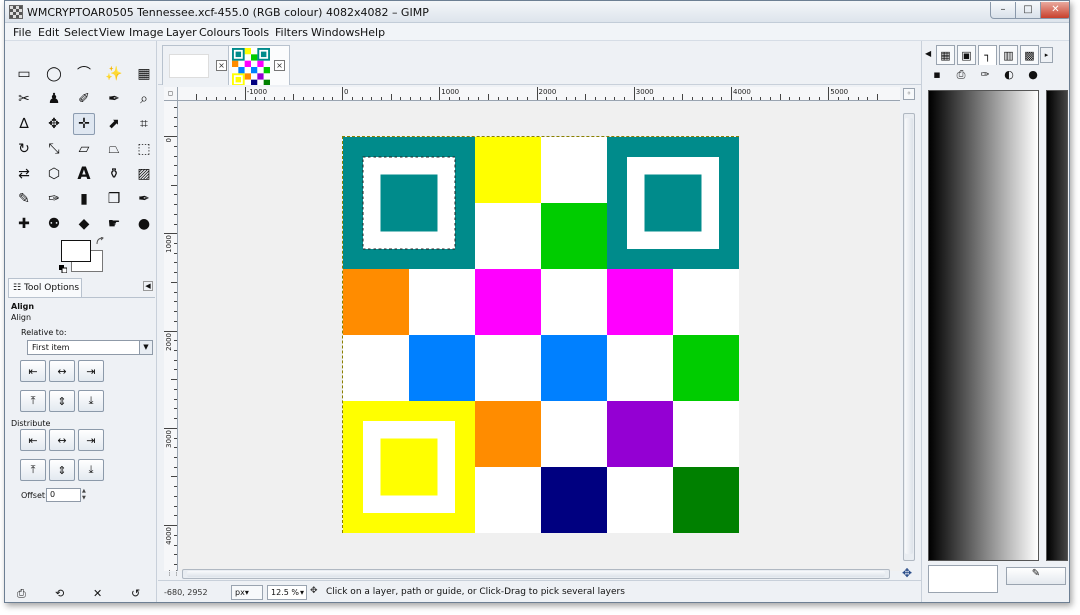 This screenshot has height=615, width=1080. Describe the element at coordinates (114, 74) in the screenshot. I see `fuzzy-select-icon: ✨` at that location.